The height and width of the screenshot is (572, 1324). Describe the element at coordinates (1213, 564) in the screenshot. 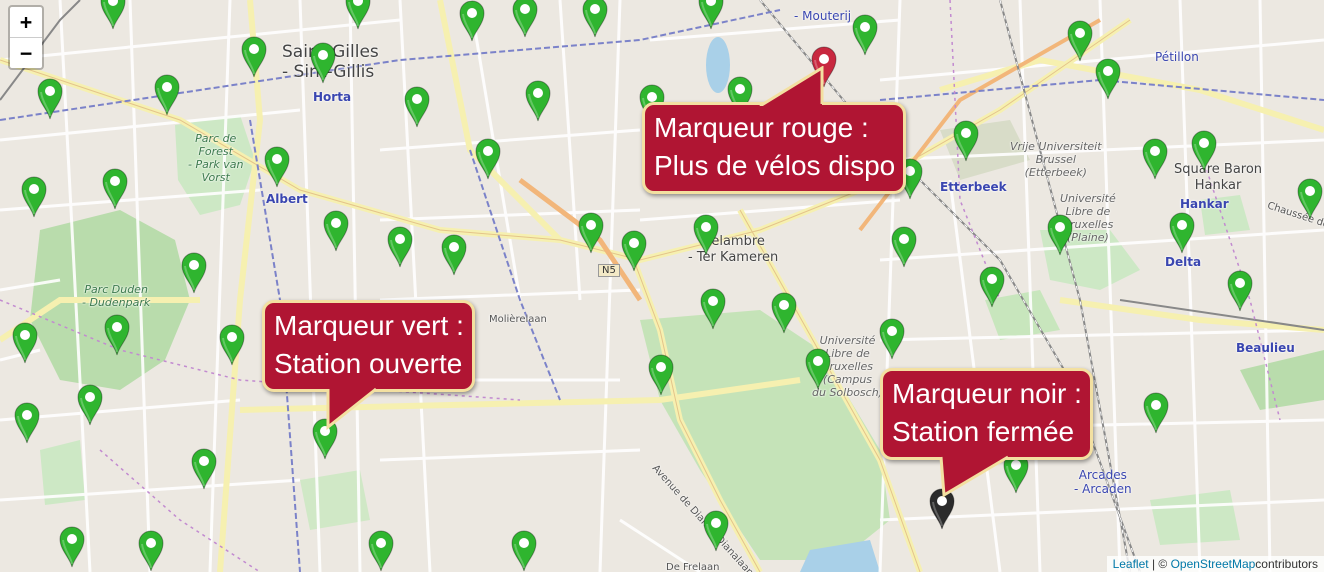

I see `osm-link: OpenStreetMap` at that location.